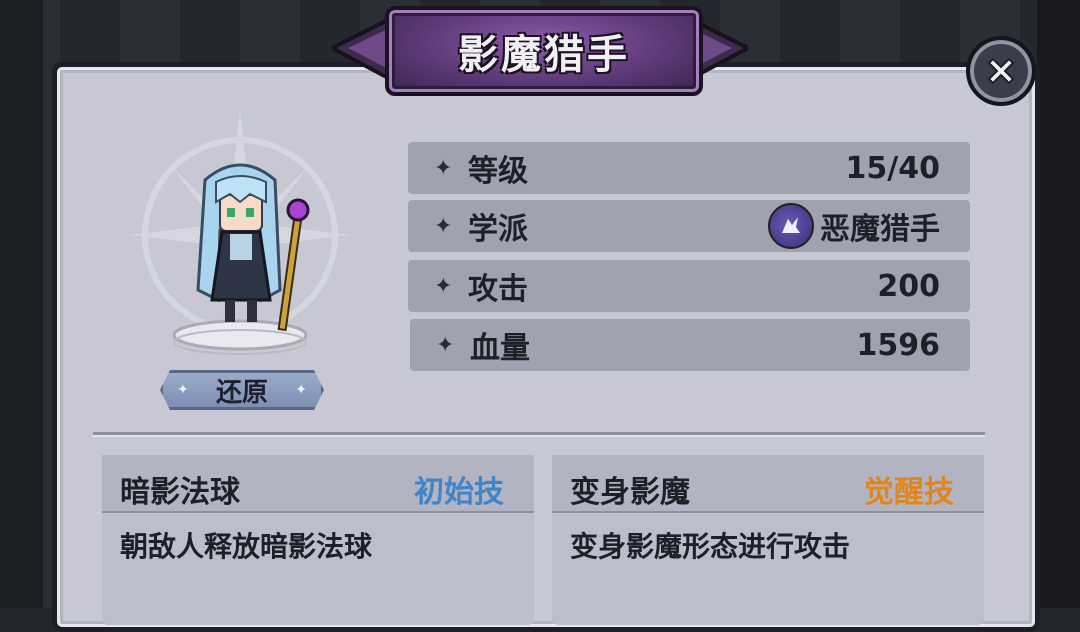  I want to click on stat-value: 200, so click(908, 286).